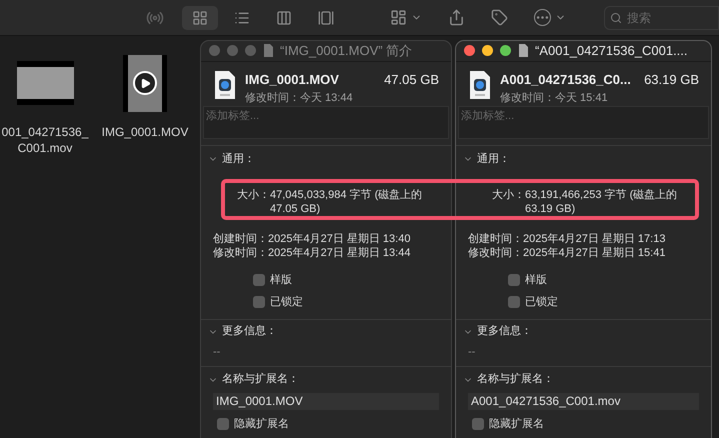 The width and height of the screenshot is (719, 438). Describe the element at coordinates (45, 148) in the screenshot. I see `file-label: C001.mov` at that location.